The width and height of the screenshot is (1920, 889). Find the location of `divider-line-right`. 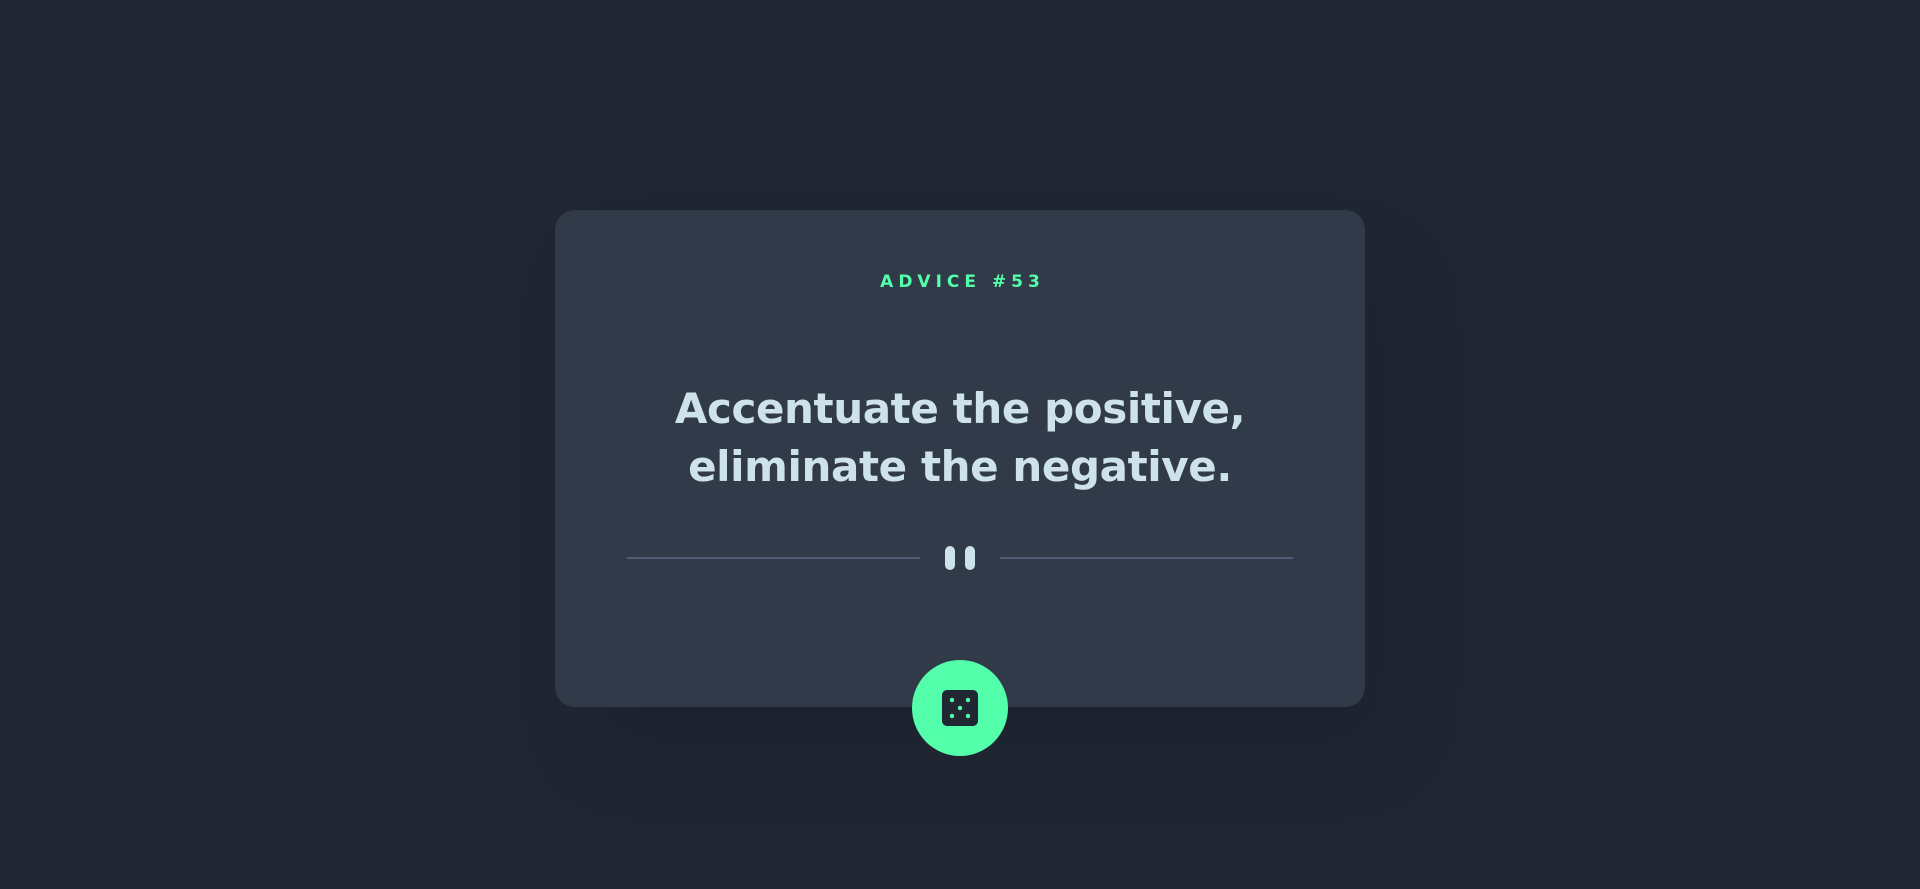

divider-line-right is located at coordinates (1146, 558).